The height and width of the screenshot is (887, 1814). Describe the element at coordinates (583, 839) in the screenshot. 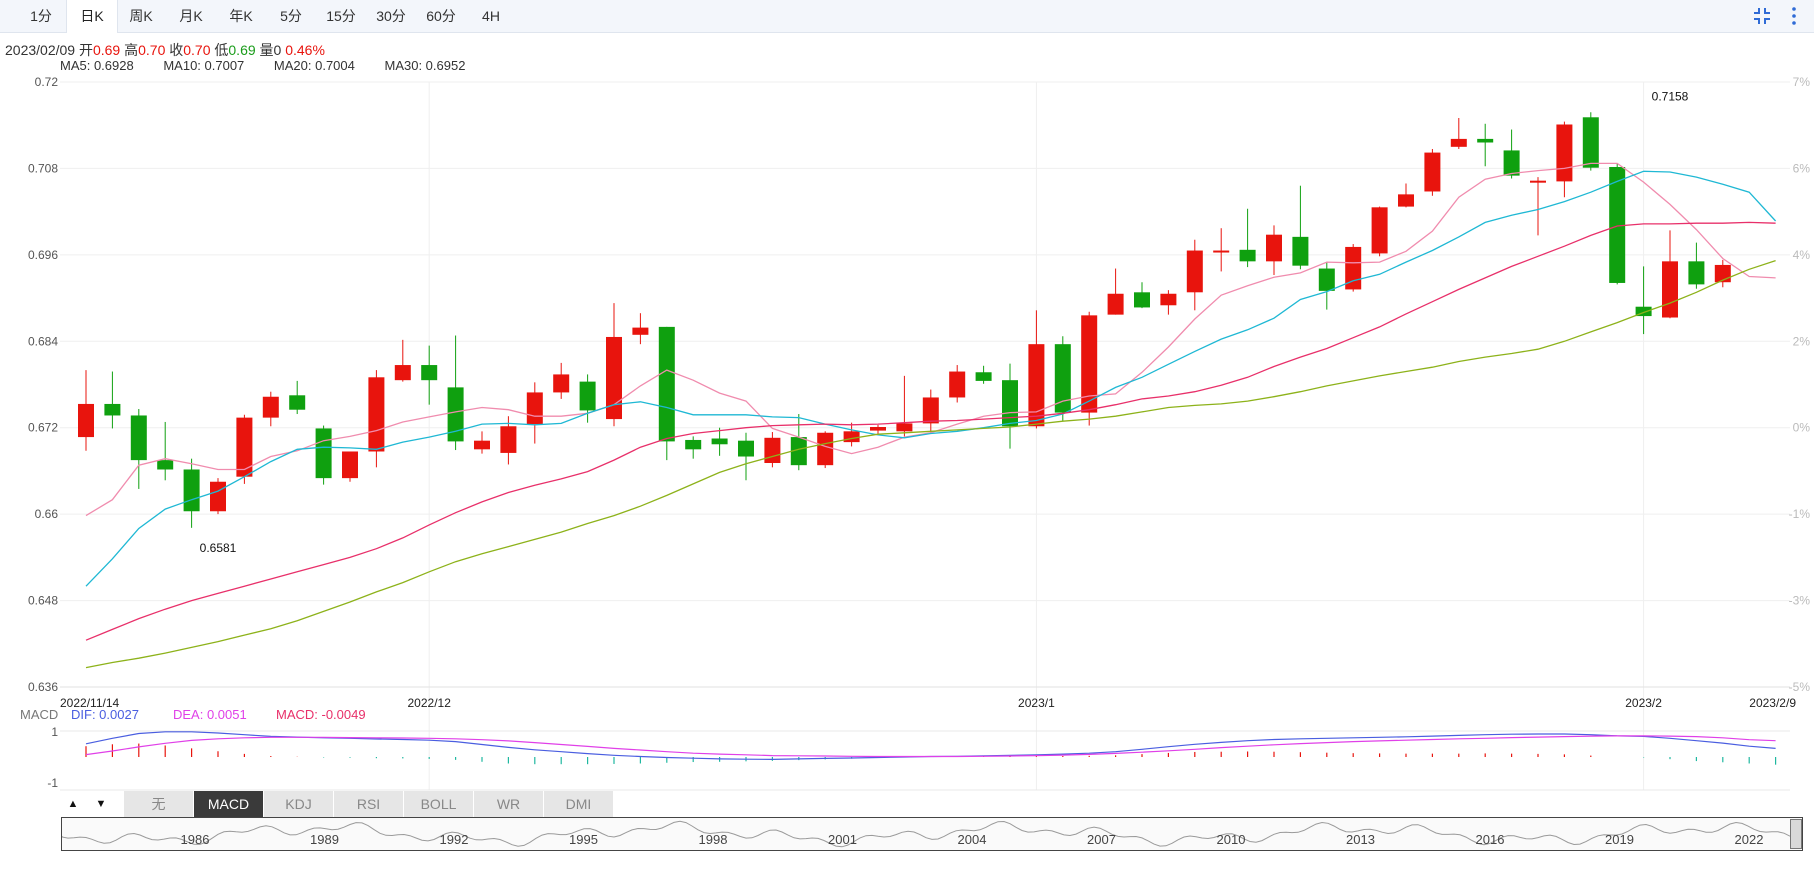

I see `navigator-year-label: 1995` at that location.